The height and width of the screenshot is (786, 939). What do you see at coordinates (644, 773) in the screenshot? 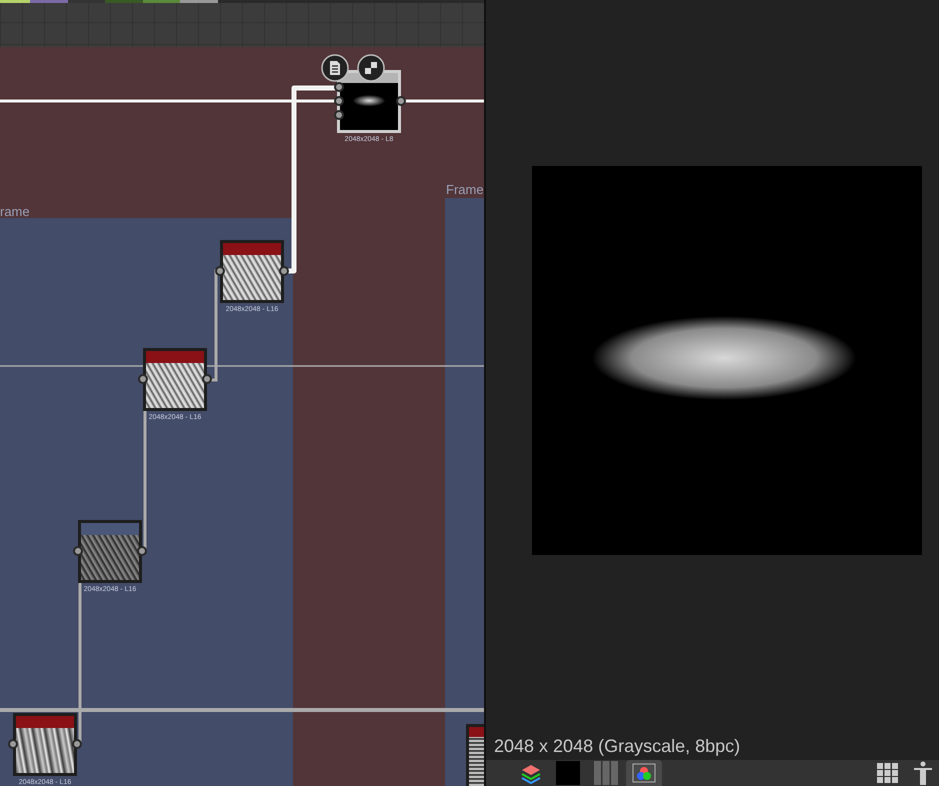
I see `rgb-channels-icon` at bounding box center [644, 773].